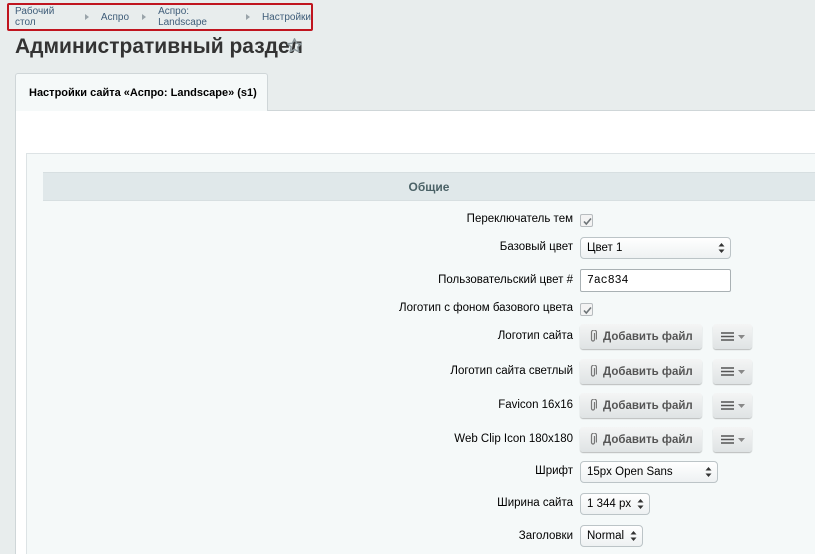 The width and height of the screenshot is (815, 554). I want to click on logo-add-file-button: Добавить файл, so click(641, 336).